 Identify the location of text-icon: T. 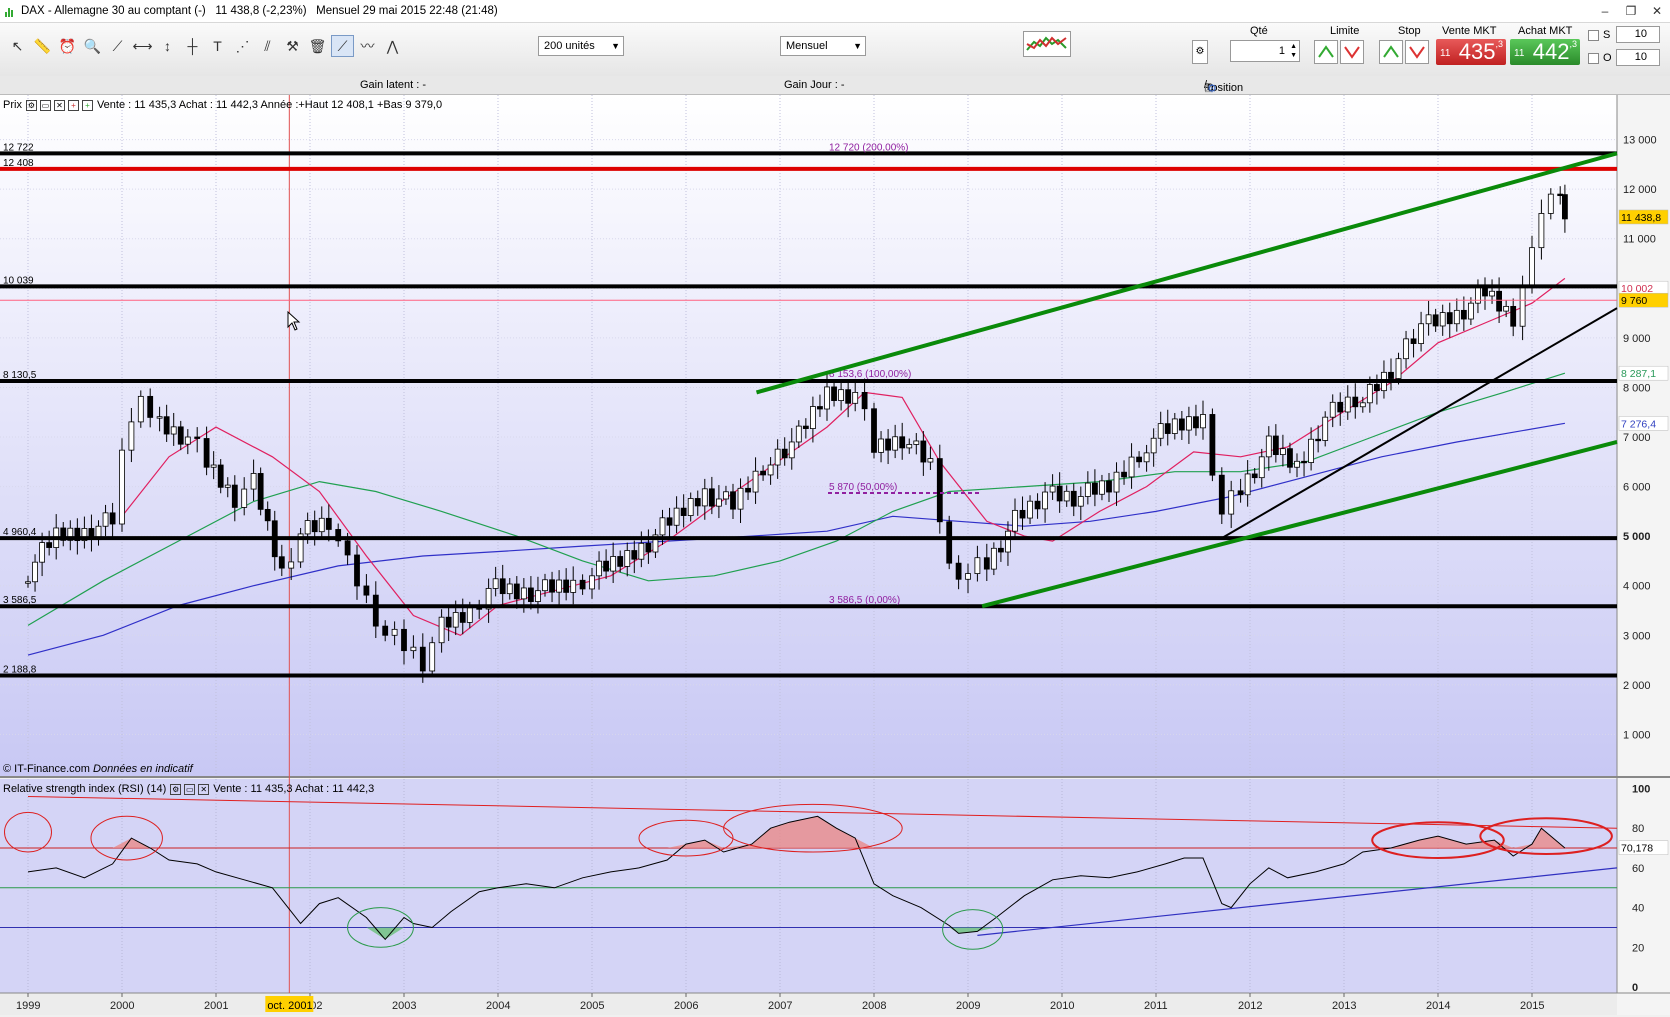
(217, 46).